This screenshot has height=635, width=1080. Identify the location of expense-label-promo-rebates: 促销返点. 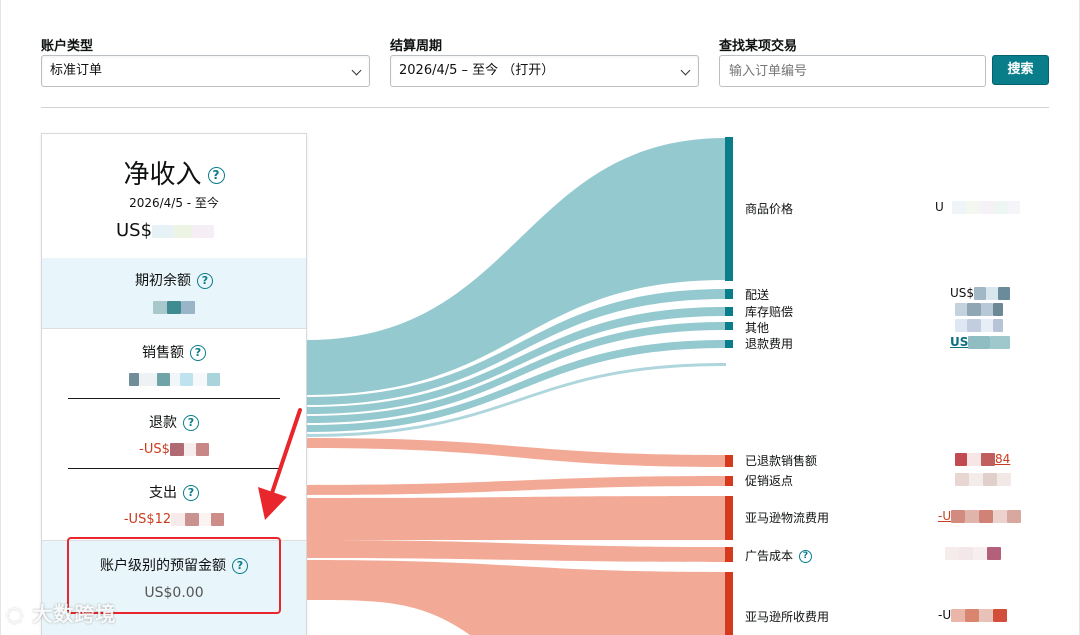
(769, 481).